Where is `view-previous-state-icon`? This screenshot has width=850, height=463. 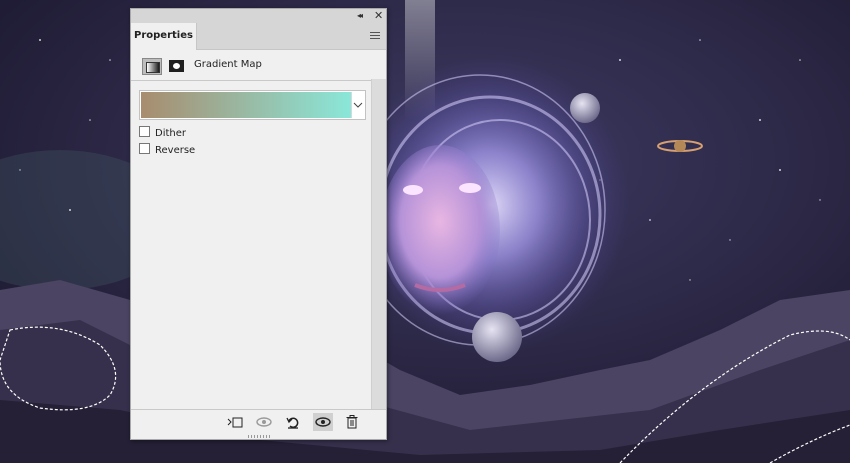 view-previous-state-icon is located at coordinates (264, 422).